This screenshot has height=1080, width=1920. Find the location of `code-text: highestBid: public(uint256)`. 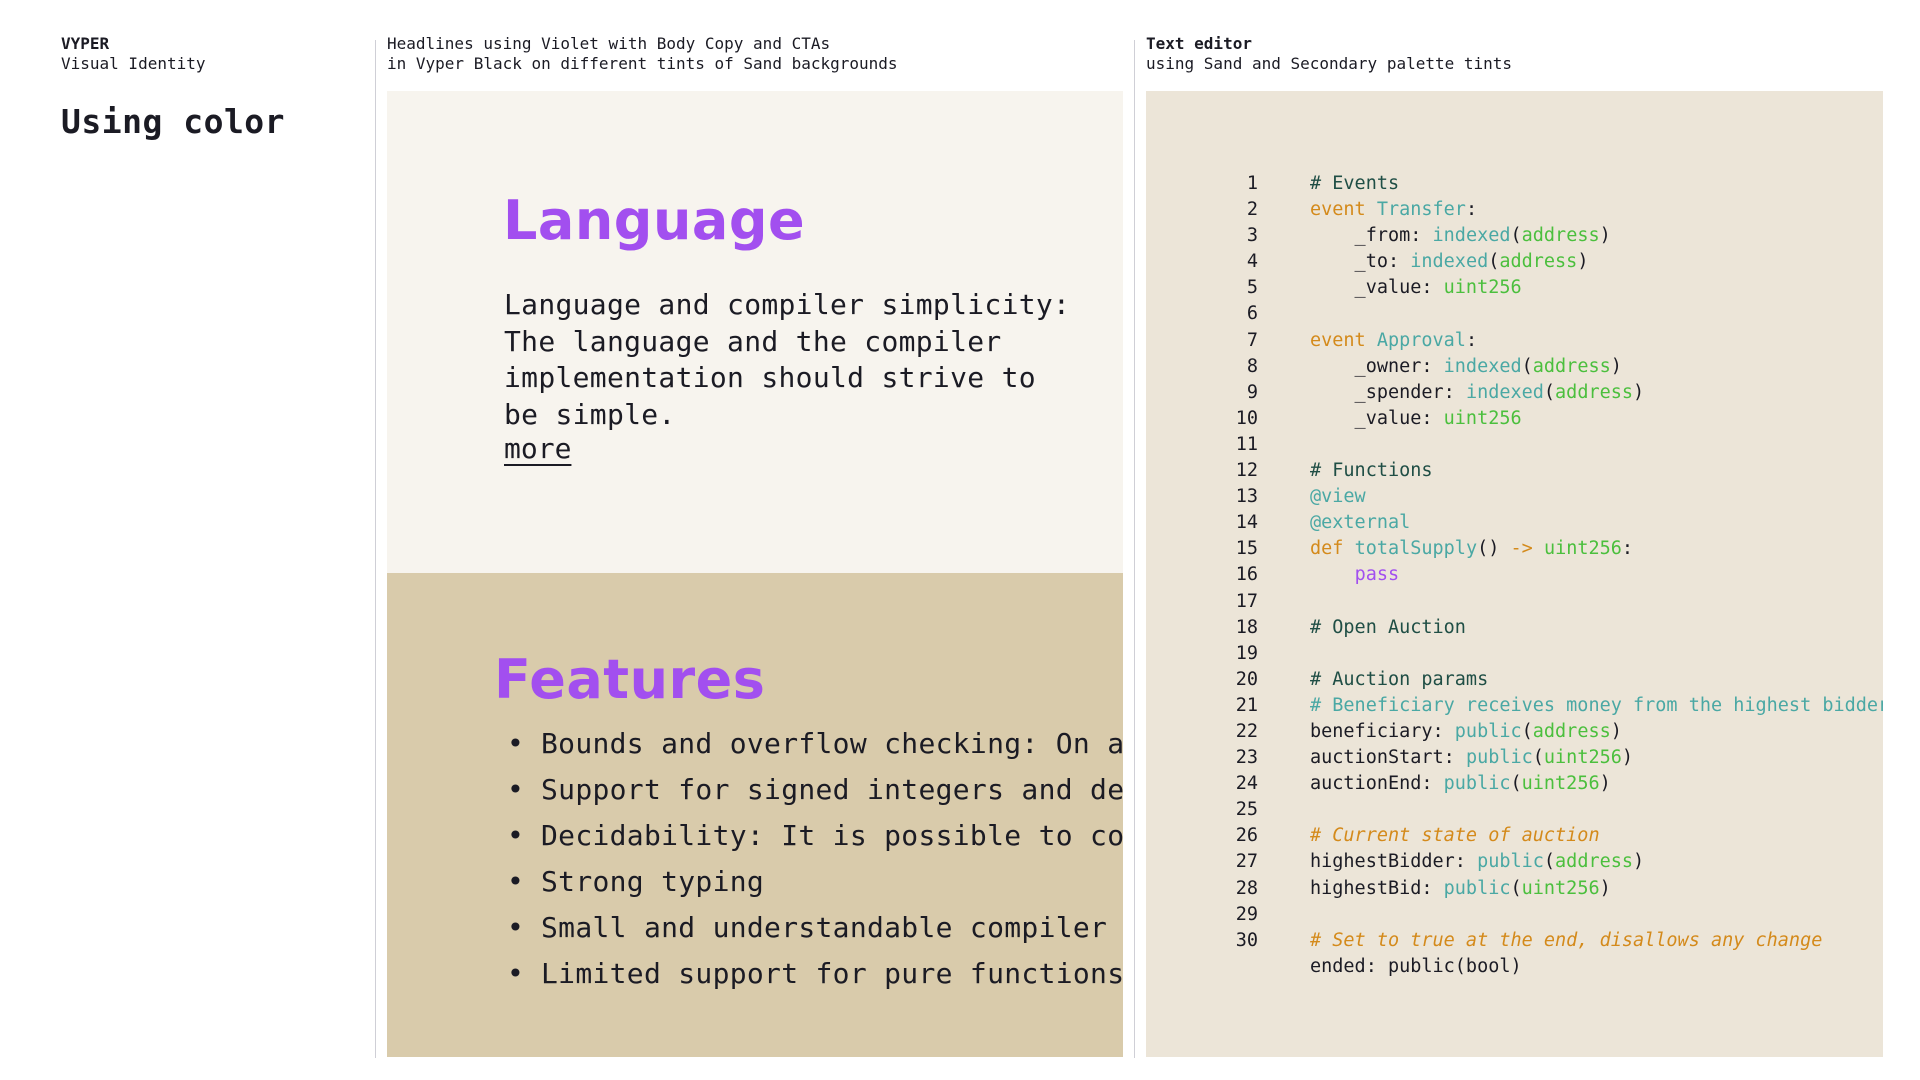

code-text: highestBid: public(uint256) is located at coordinates (1460, 889).